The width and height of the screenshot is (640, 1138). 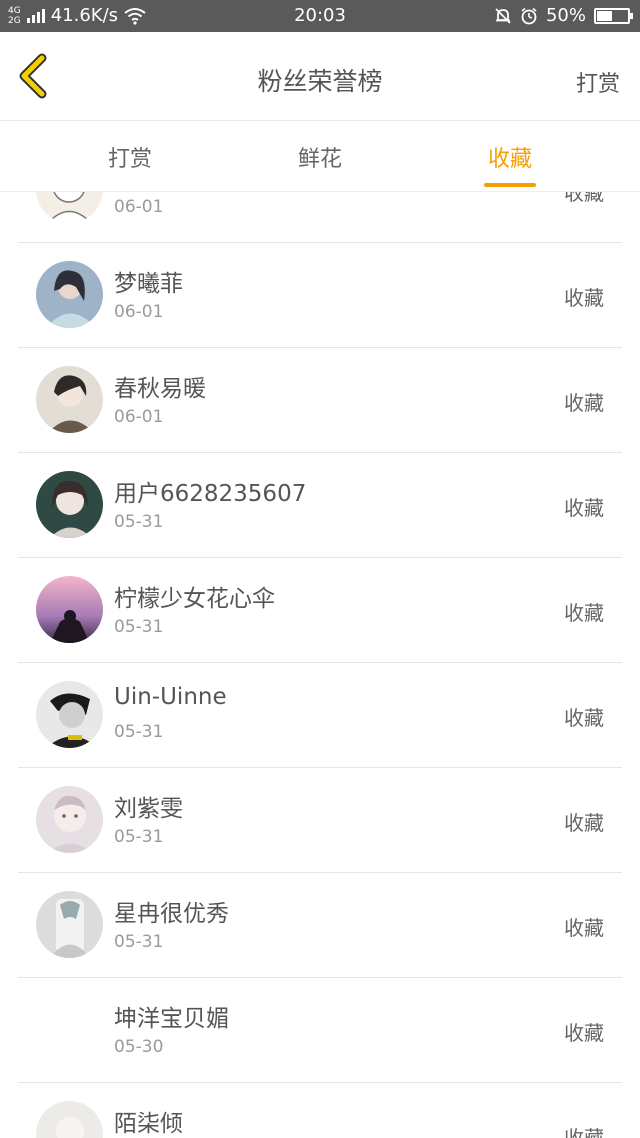 What do you see at coordinates (320, 610) in the screenshot?
I see `list-item: 柠檬少女花心伞 05-31 收藏` at bounding box center [320, 610].